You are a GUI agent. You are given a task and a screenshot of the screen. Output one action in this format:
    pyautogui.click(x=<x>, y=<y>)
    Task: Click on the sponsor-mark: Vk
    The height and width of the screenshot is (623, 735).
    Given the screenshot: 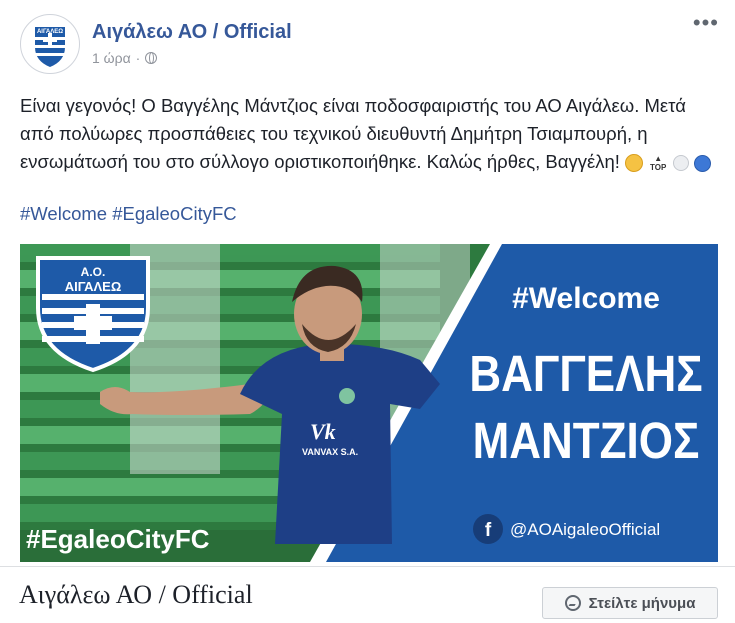 What is the action you would take?
    pyautogui.click(x=323, y=431)
    